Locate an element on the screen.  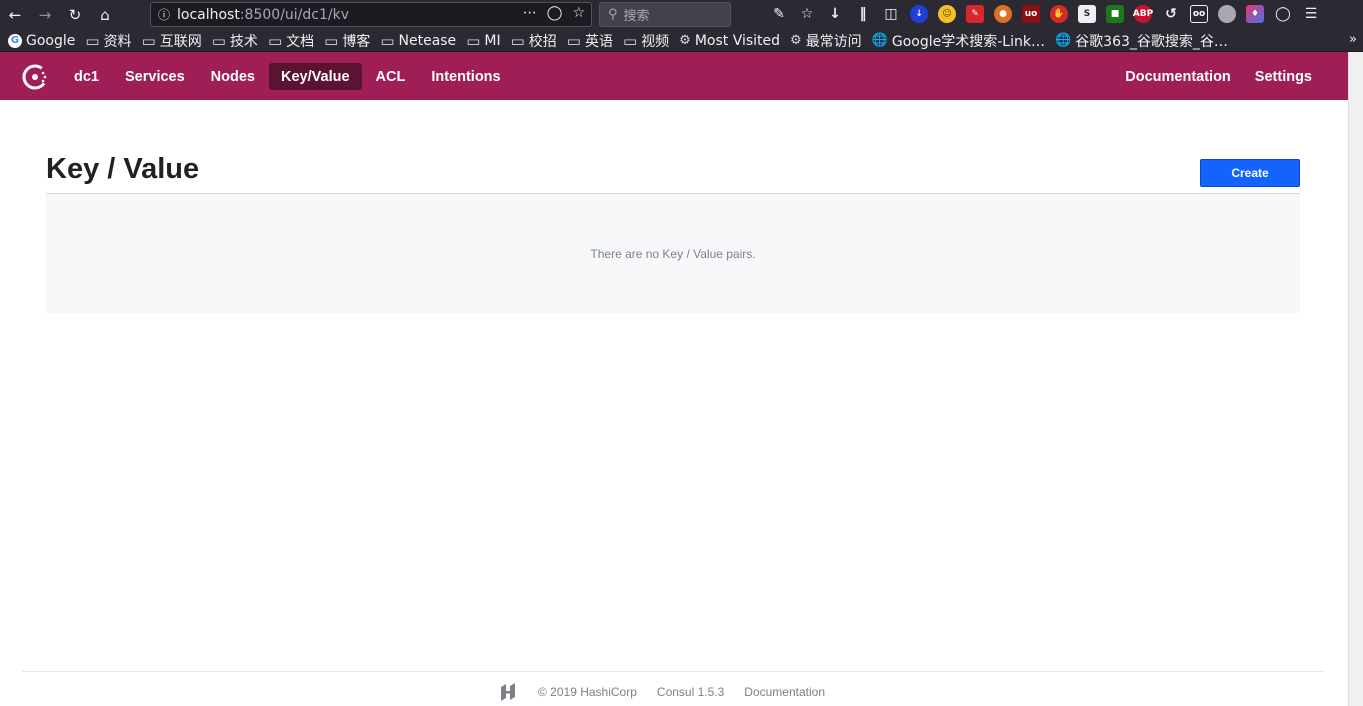
url-host: localhost is located at coordinates (208, 14).